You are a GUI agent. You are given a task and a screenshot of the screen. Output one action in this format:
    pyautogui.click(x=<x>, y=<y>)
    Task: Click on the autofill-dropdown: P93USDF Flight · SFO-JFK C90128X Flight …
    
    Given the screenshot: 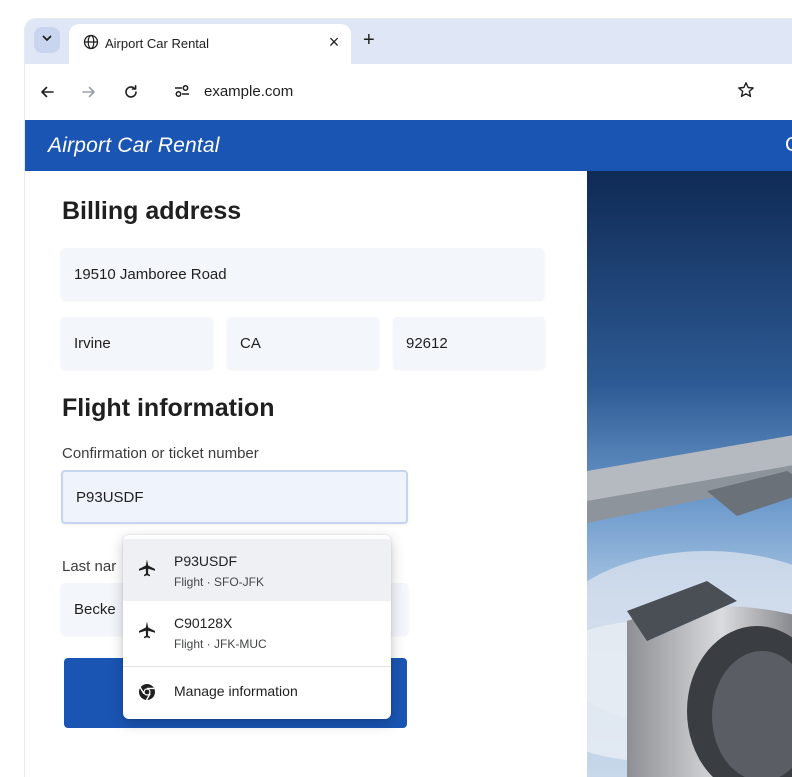 What is the action you would take?
    pyautogui.click(x=257, y=627)
    